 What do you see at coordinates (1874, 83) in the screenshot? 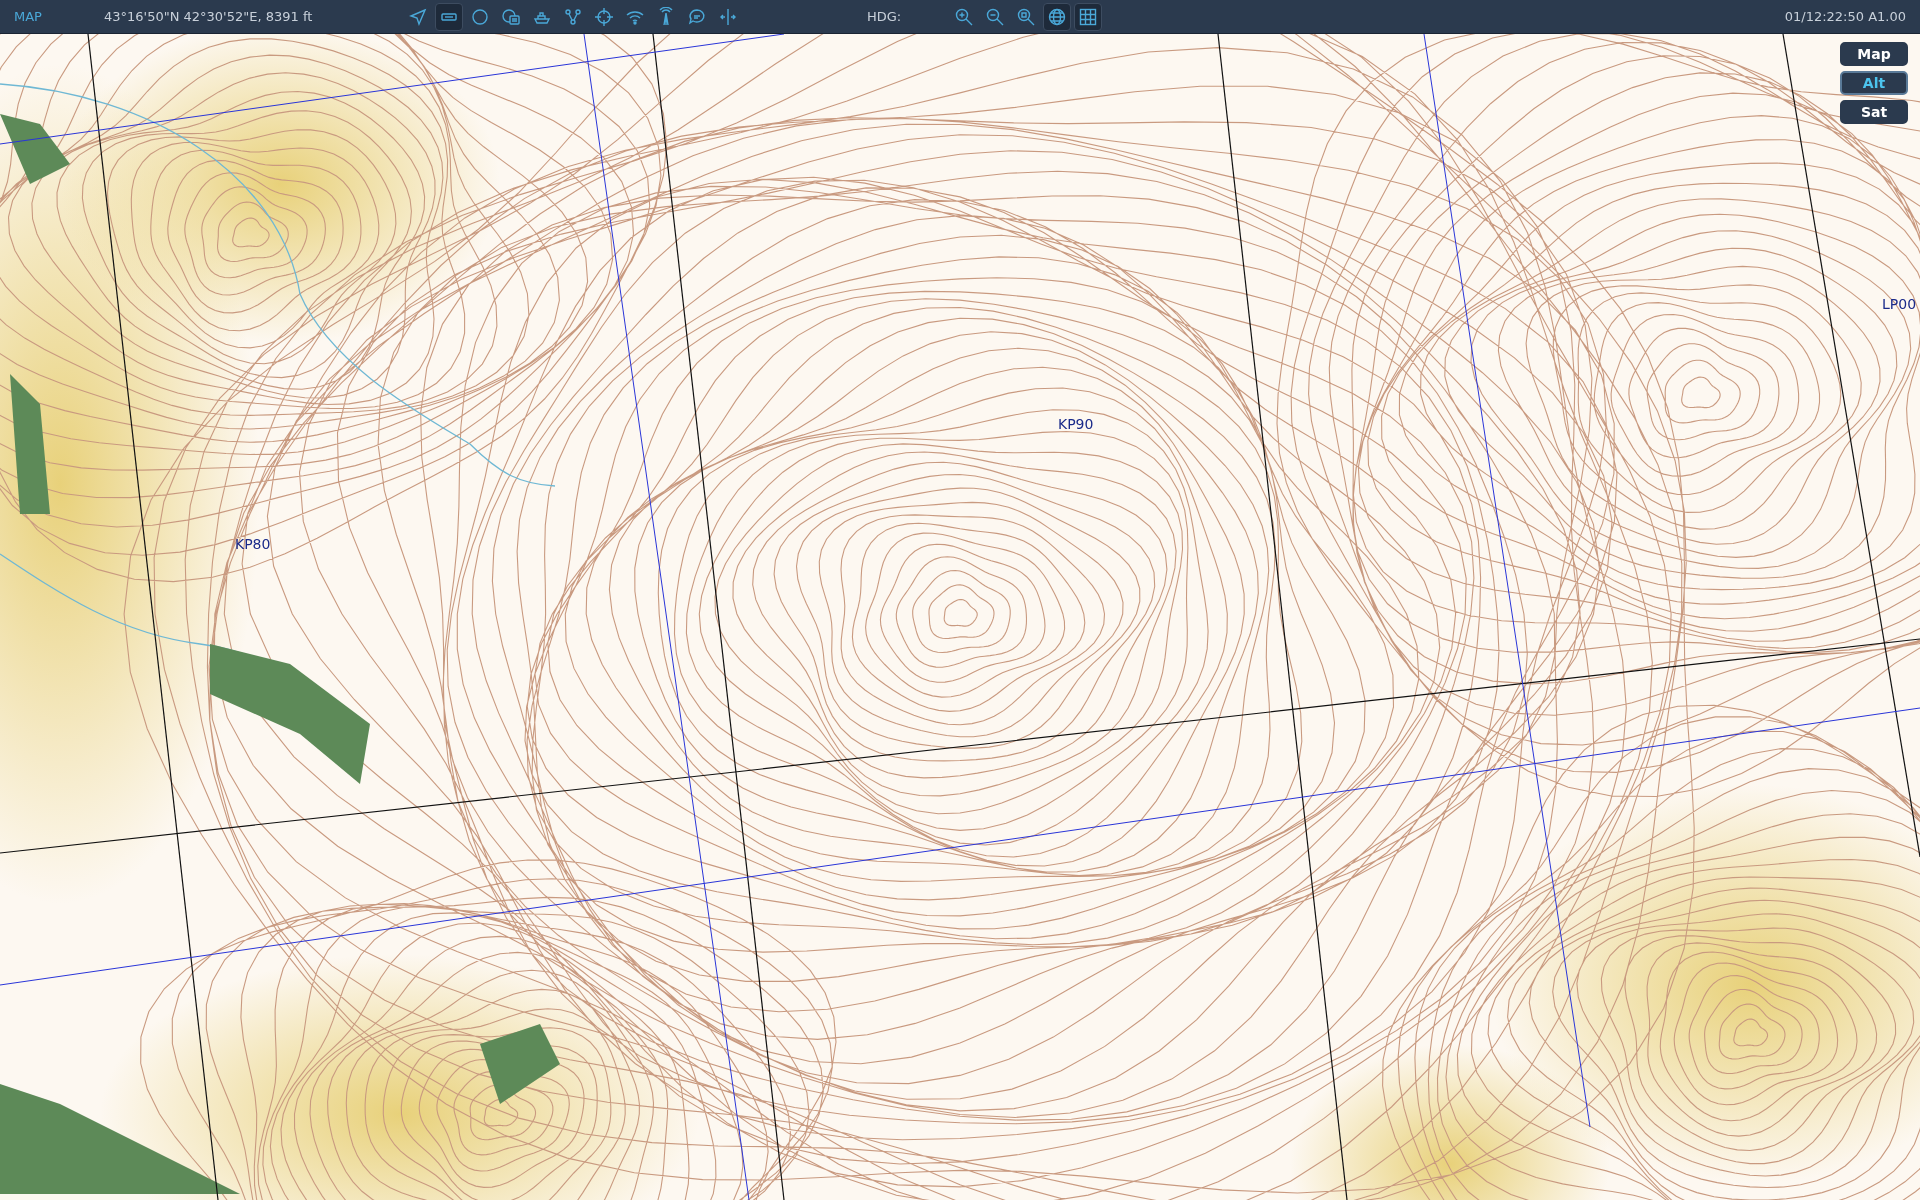
I see `map-layer-button: Alt` at bounding box center [1874, 83].